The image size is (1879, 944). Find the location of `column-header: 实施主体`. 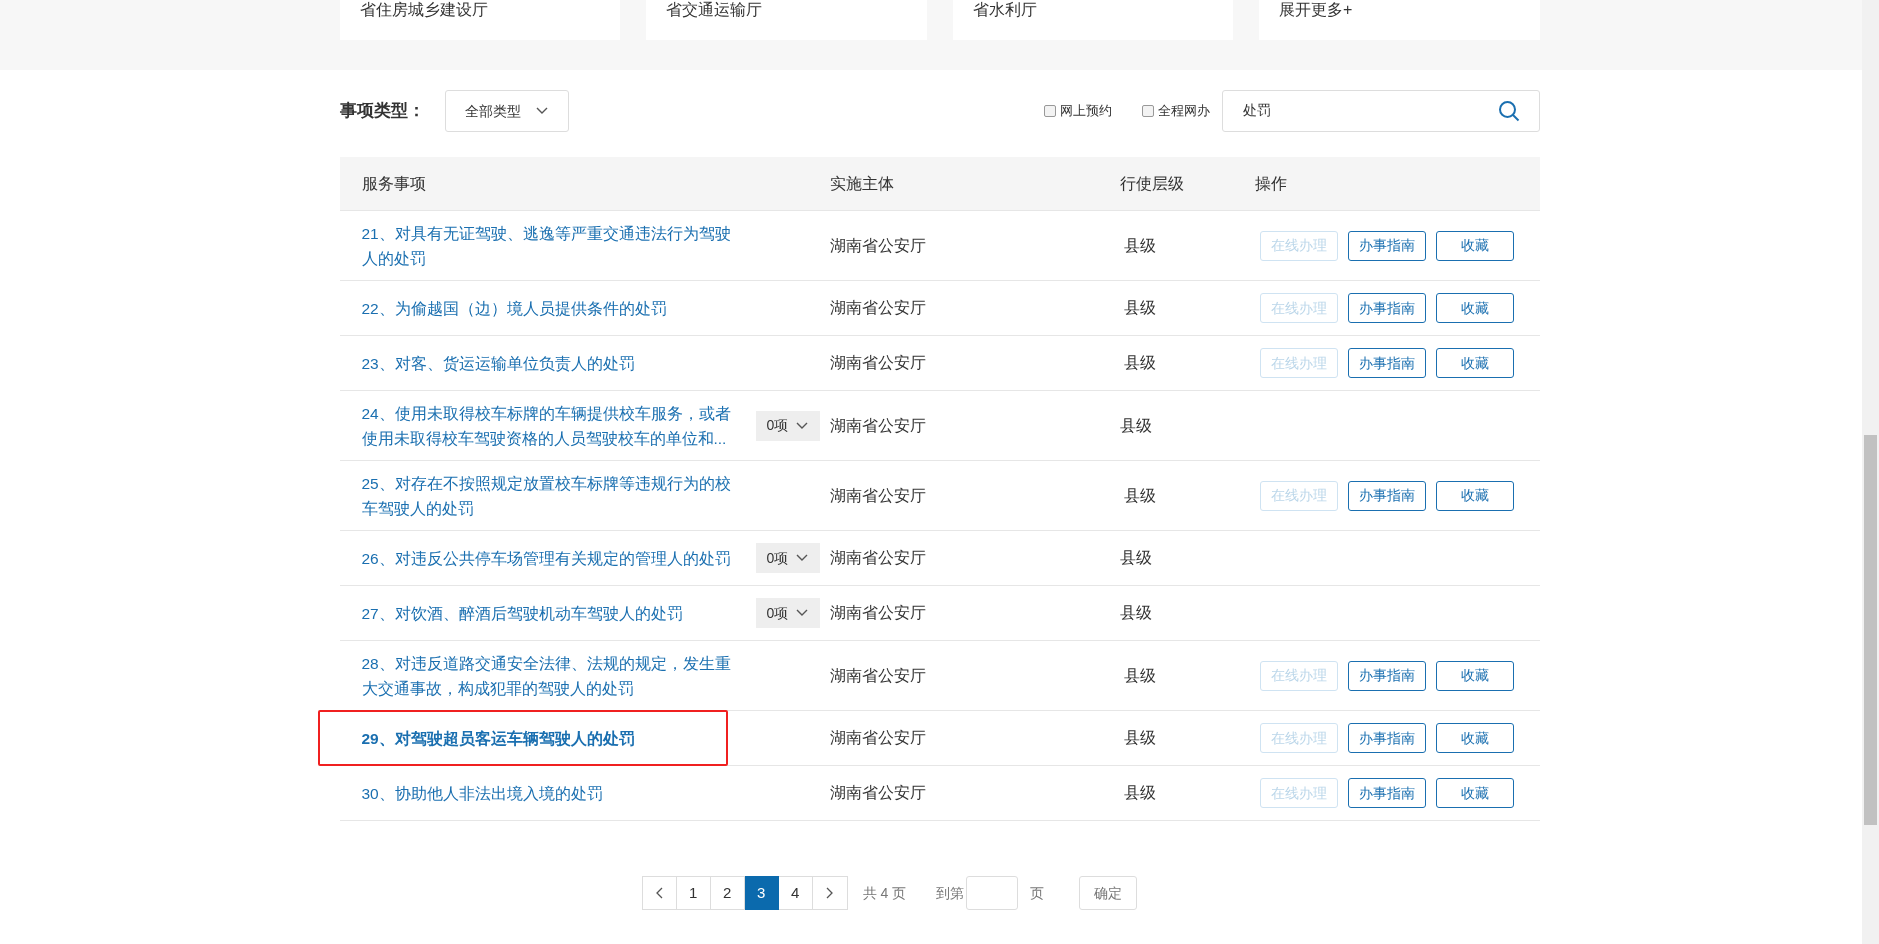

column-header: 实施主体 is located at coordinates (861, 183).